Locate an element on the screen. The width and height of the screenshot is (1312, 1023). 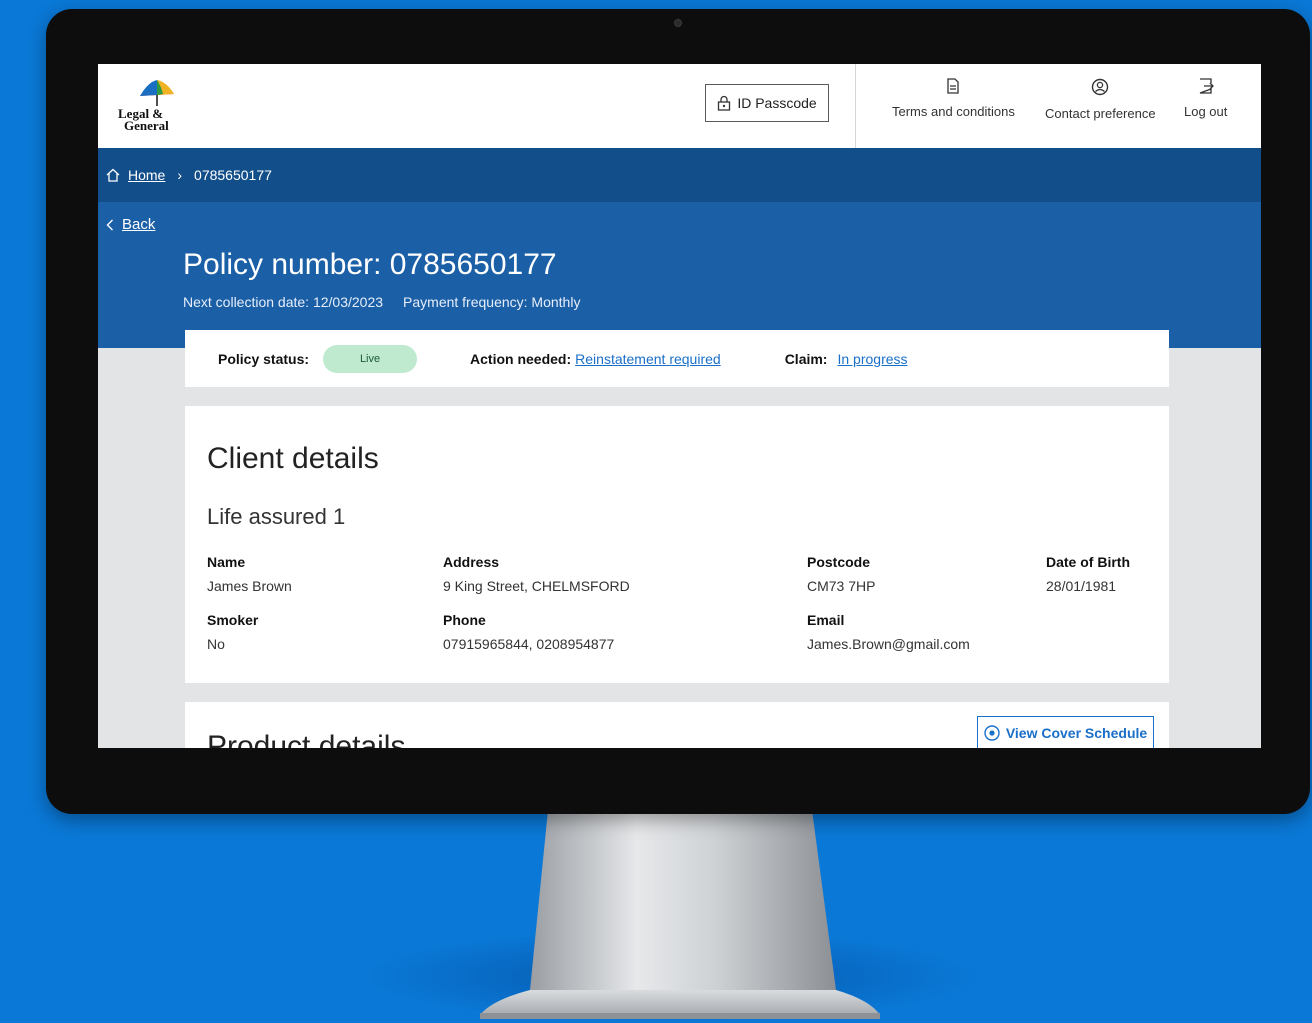
next-collection-date: Next collection date: 12/03/2023 is located at coordinates (283, 302).